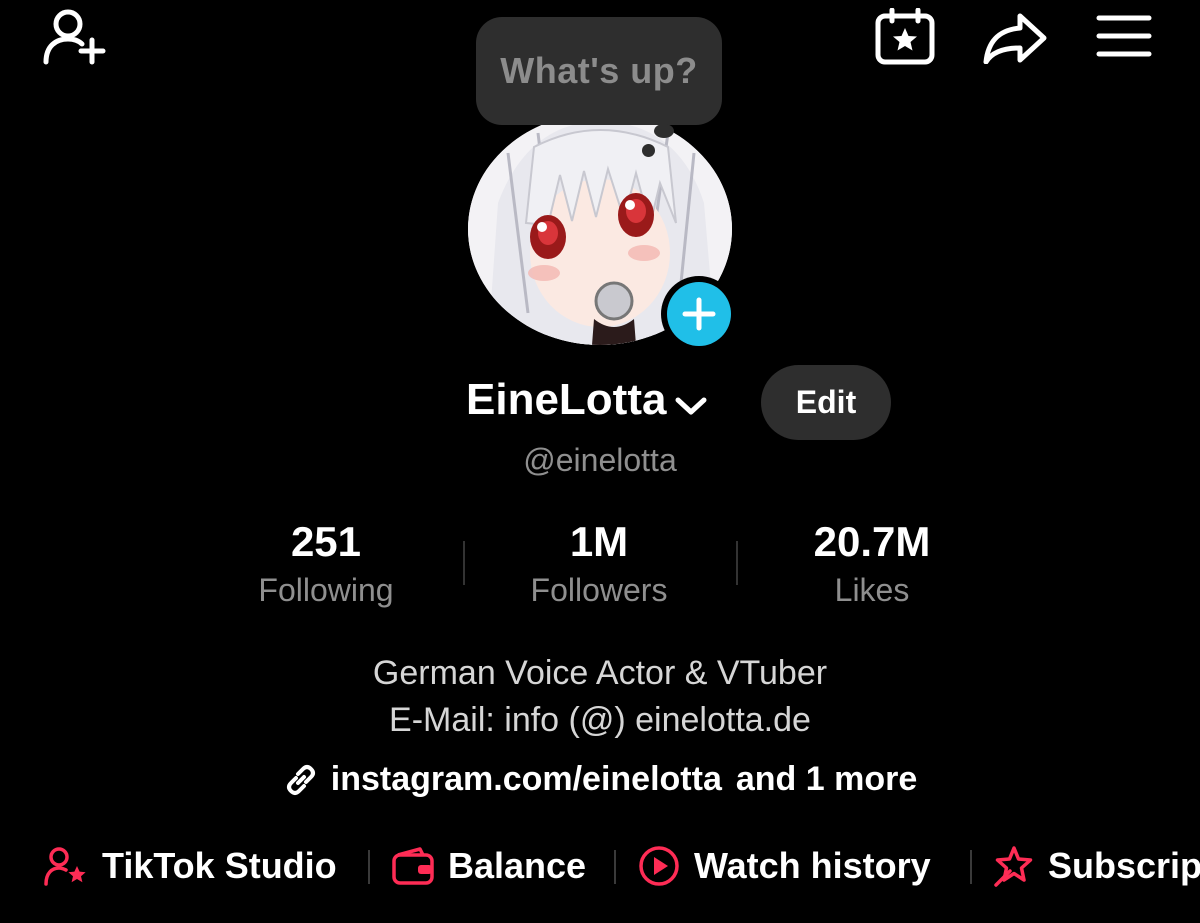 Image resolution: width=1200 pixels, height=923 pixels. Describe the element at coordinates (872, 590) in the screenshot. I see `stat-likes-label: Likes` at that location.